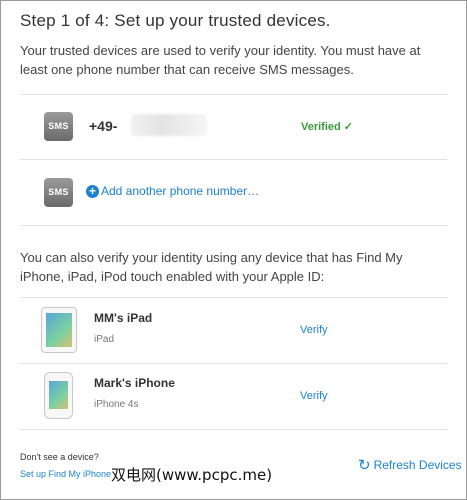 This screenshot has height=500, width=467. Describe the element at coordinates (314, 330) in the screenshot. I see `verify-ipad-link: Verify` at that location.